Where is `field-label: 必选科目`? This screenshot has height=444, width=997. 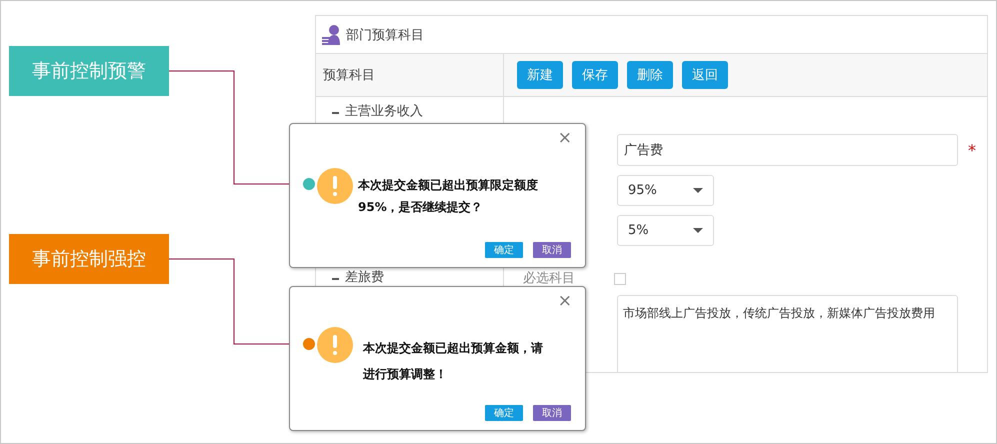 field-label: 必选科目 is located at coordinates (549, 279).